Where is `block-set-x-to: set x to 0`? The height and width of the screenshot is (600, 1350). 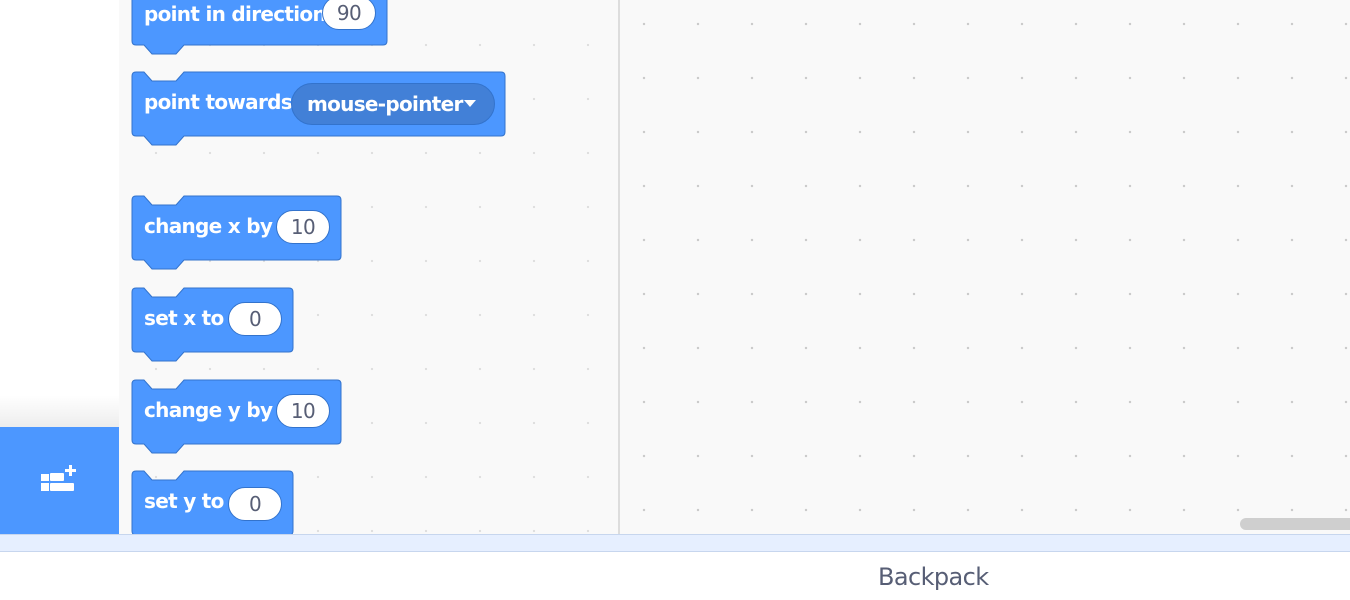 block-set-x-to: set x to 0 is located at coordinates (212, 324).